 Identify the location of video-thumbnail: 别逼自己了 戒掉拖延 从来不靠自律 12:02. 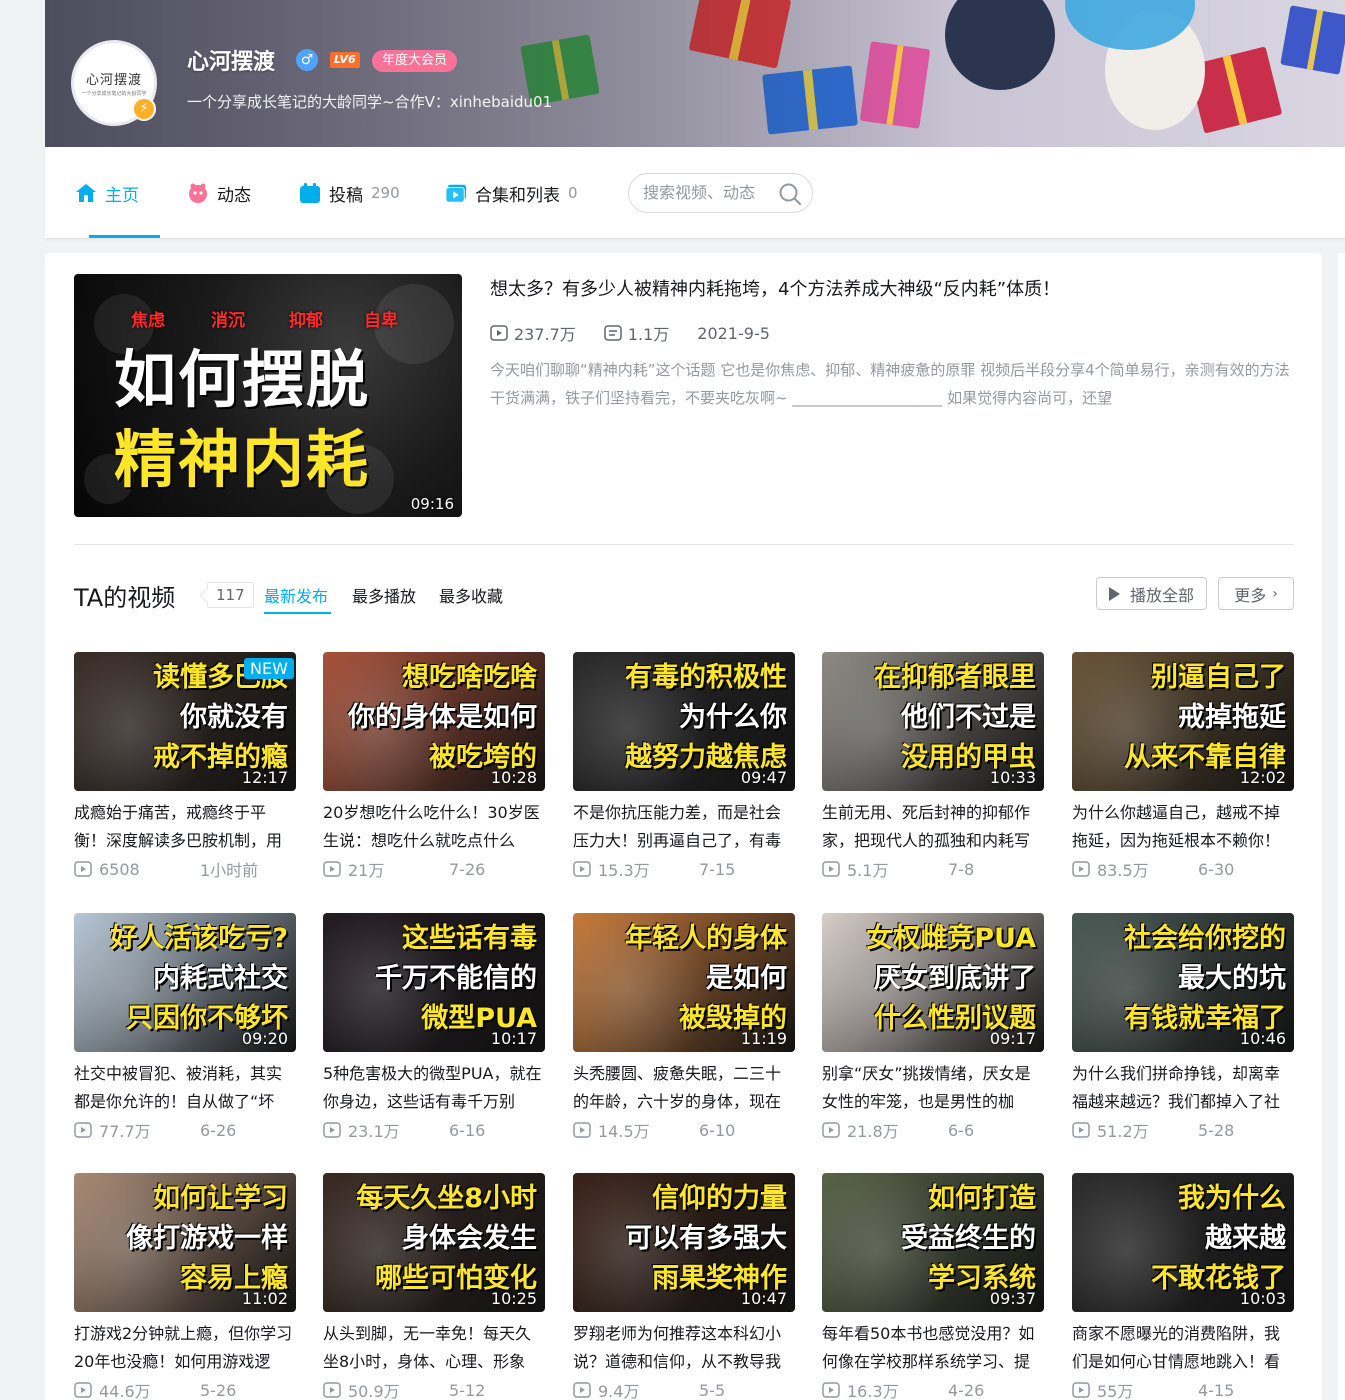
(1183, 721).